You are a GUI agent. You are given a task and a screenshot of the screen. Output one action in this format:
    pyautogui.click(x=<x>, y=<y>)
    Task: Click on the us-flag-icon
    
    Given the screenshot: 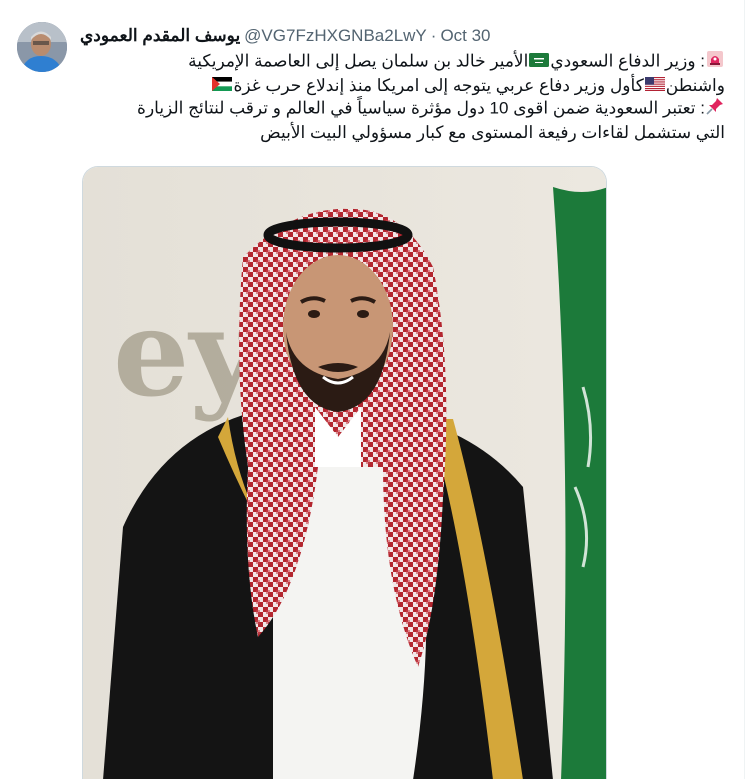 What is the action you would take?
    pyautogui.click(x=654, y=86)
    